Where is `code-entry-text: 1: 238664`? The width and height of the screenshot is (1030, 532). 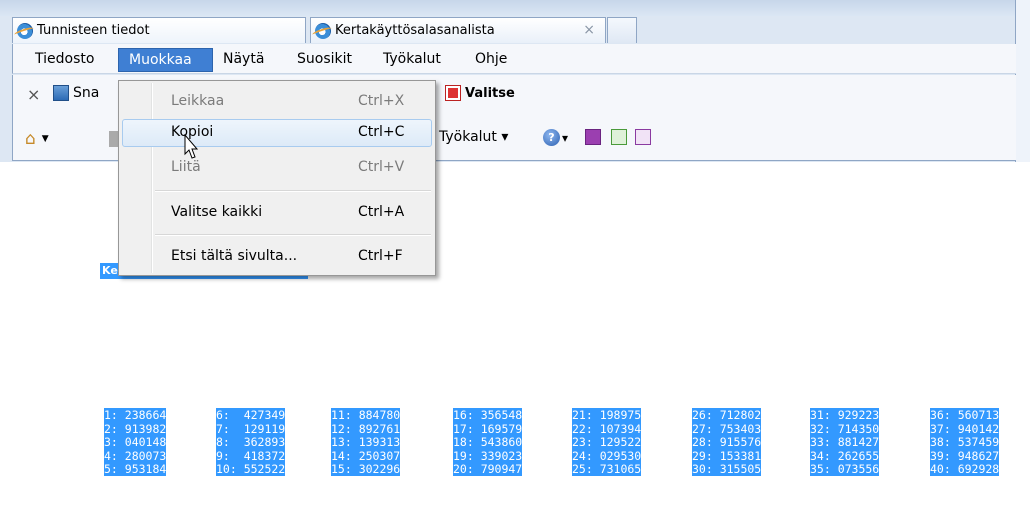
code-entry-text: 1: 238664 is located at coordinates (135, 415).